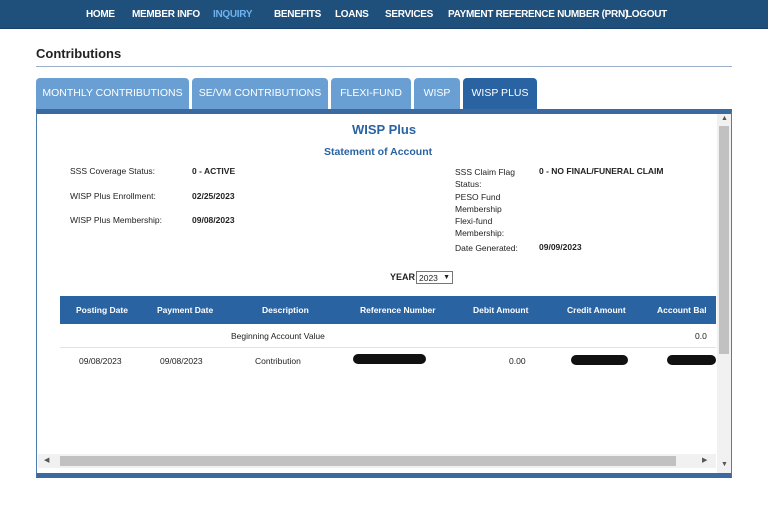 This screenshot has width=768, height=507. What do you see at coordinates (100, 361) in the screenshot?
I see `posting-date-cell: 09/08/2023` at bounding box center [100, 361].